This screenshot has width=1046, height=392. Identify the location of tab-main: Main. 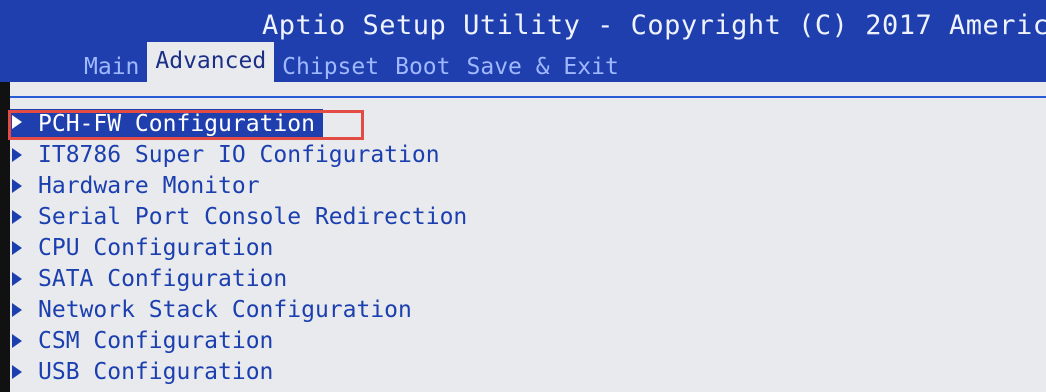
(111, 66).